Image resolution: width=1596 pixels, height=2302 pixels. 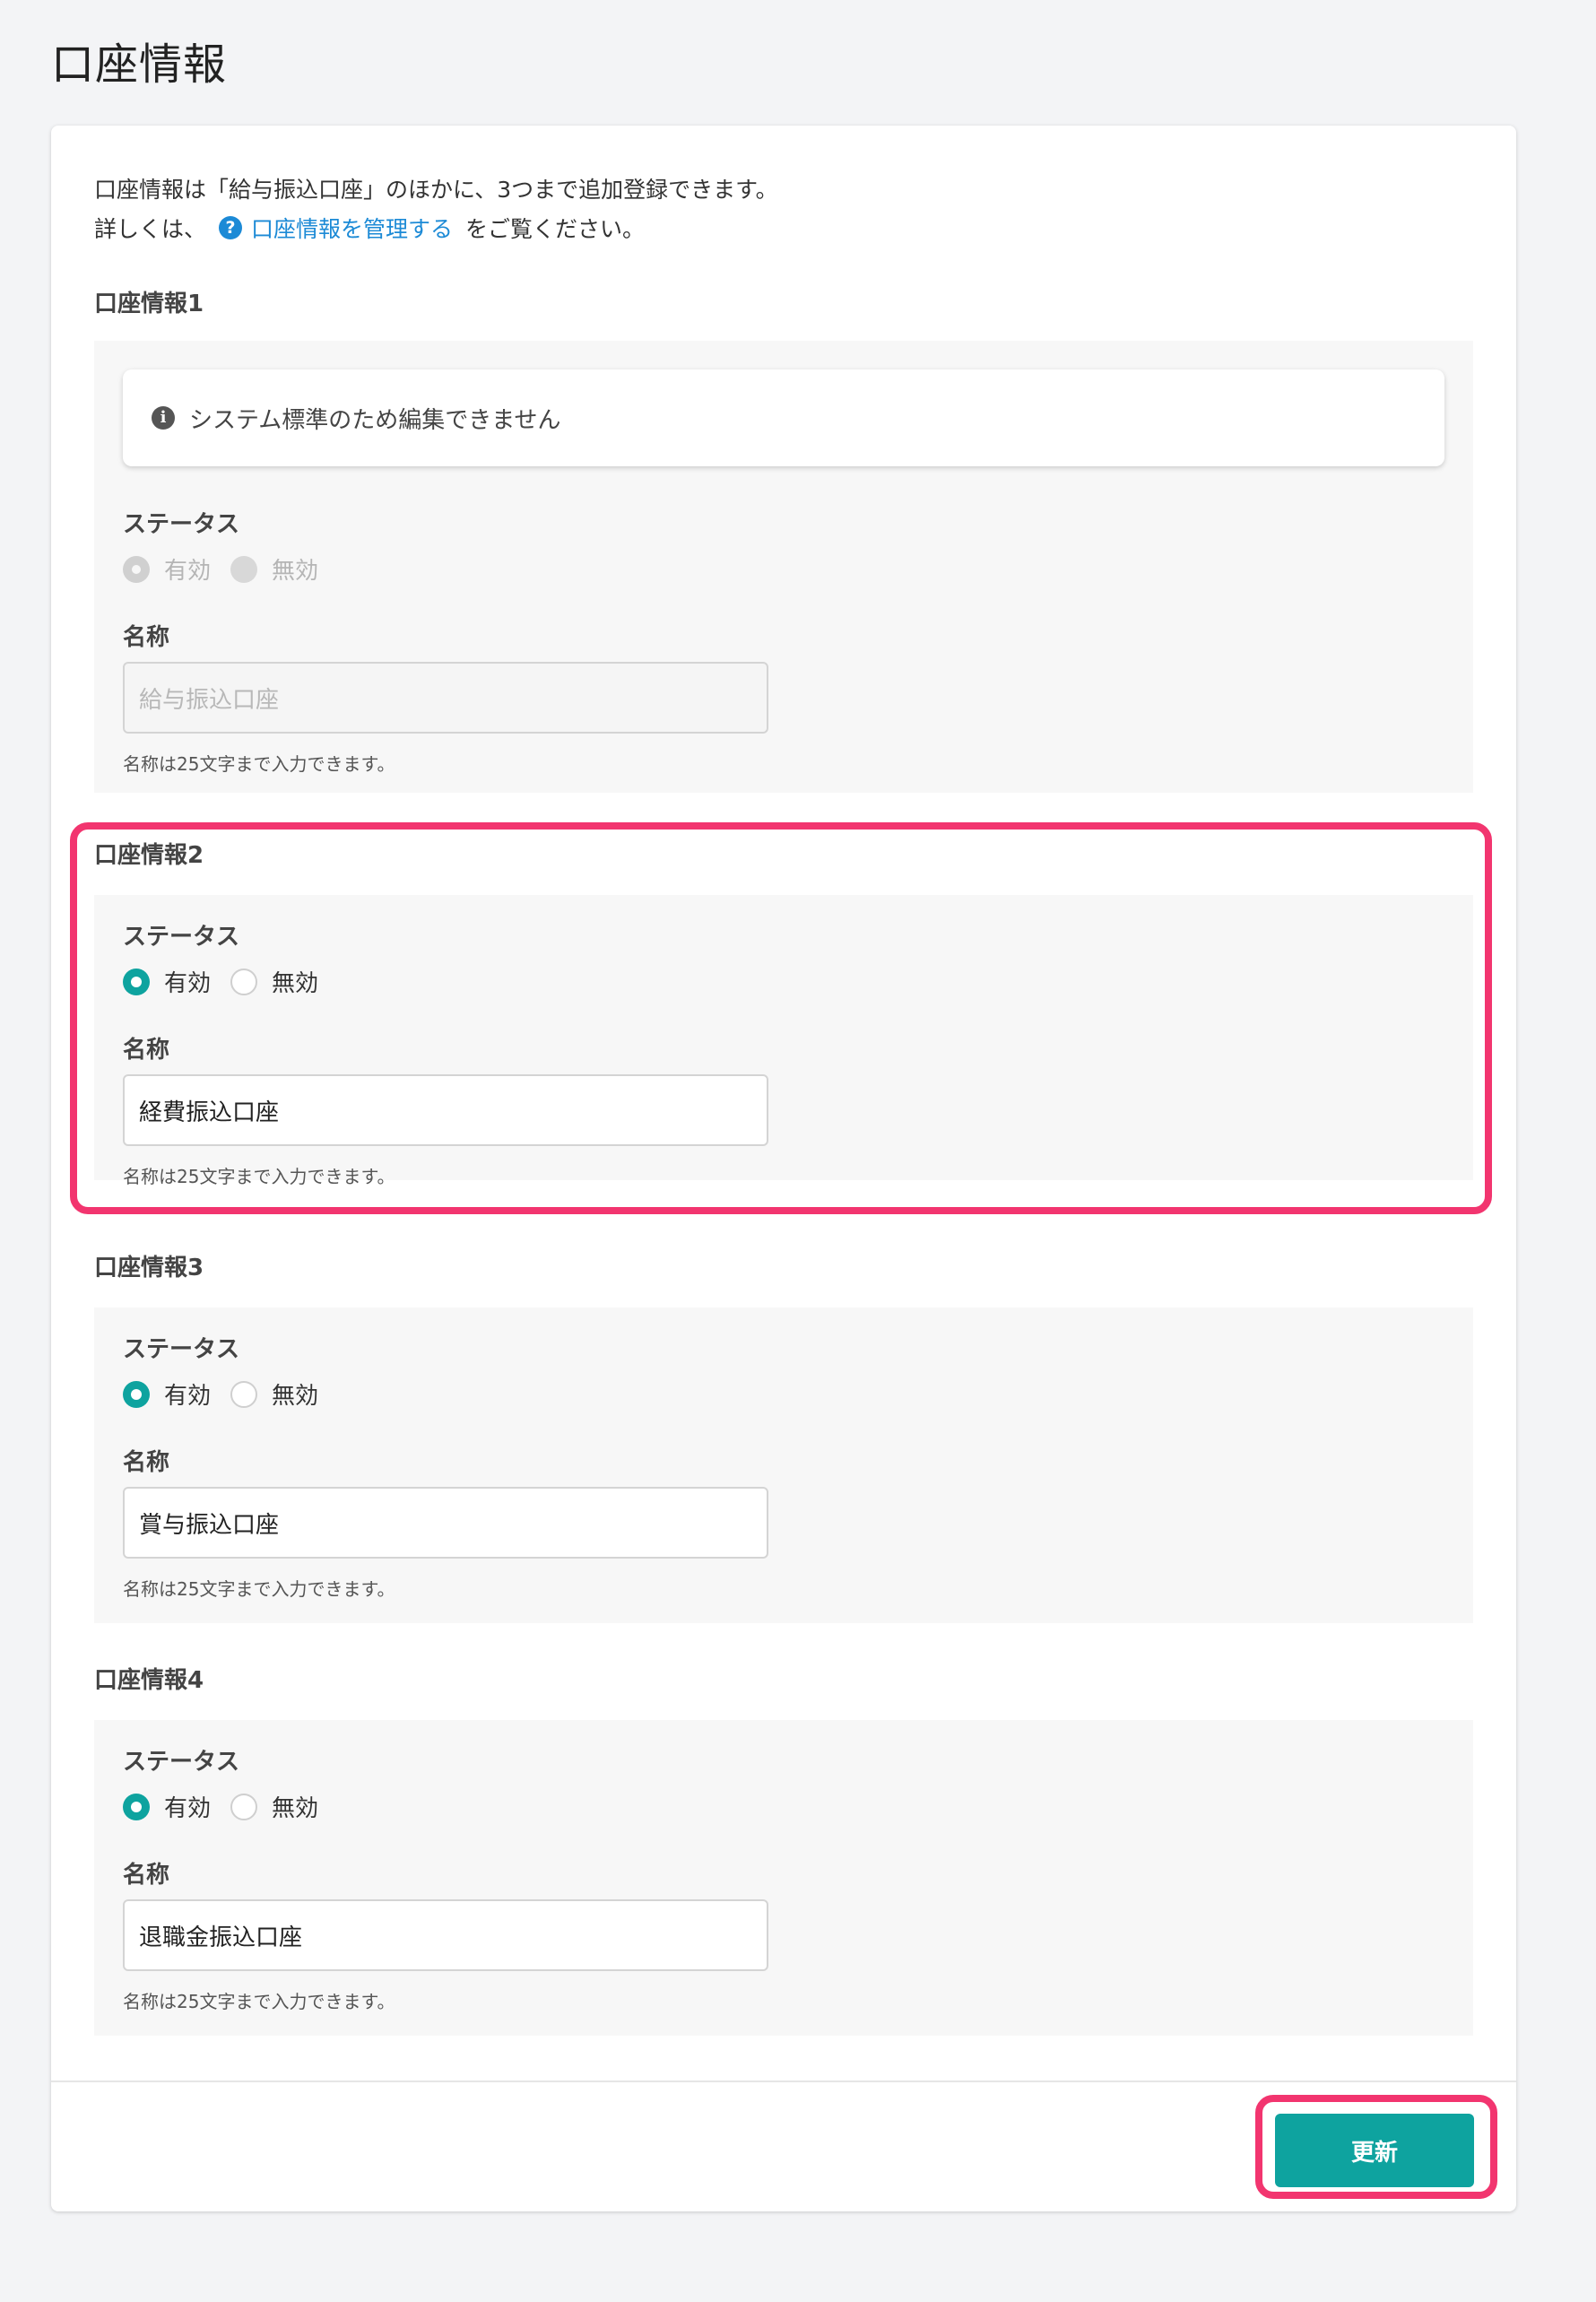 What do you see at coordinates (784, 2081) in the screenshot?
I see `footer-divider` at bounding box center [784, 2081].